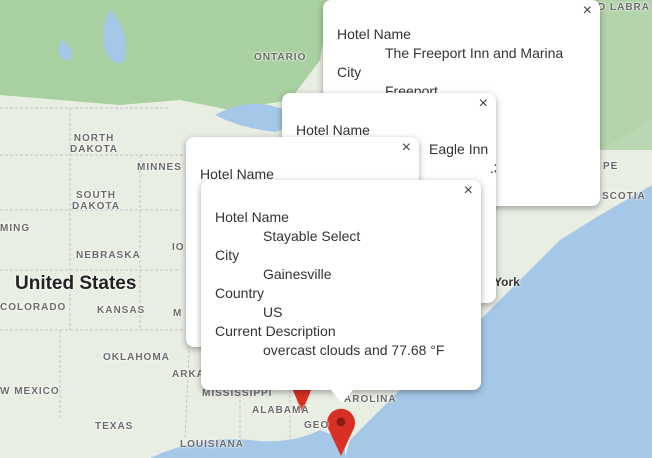  What do you see at coordinates (178, 313) in the screenshot?
I see `label-missouri: M` at bounding box center [178, 313].